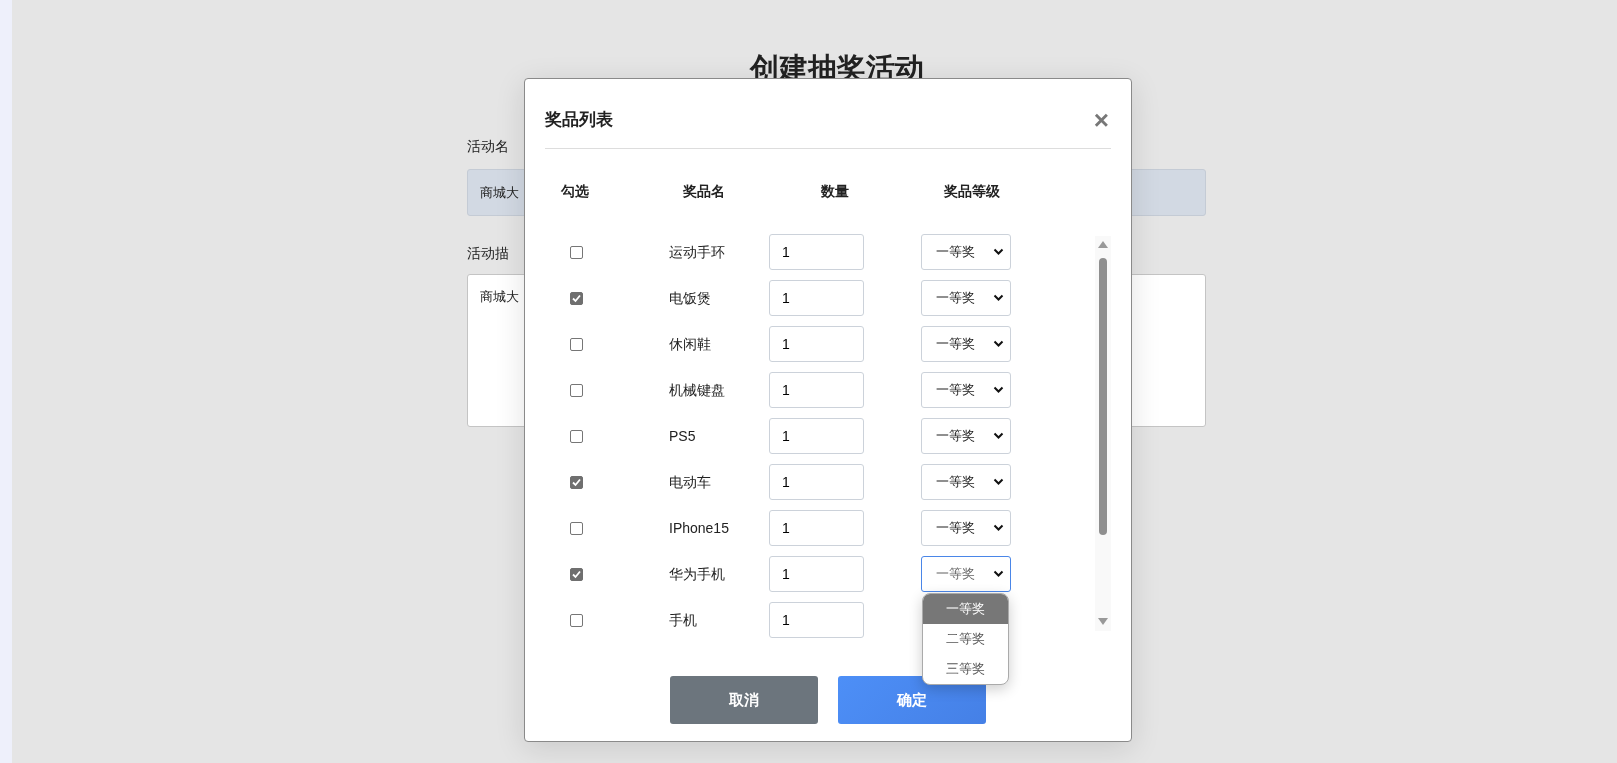  What do you see at coordinates (697, 251) in the screenshot?
I see `prize-name: 运动手环` at bounding box center [697, 251].